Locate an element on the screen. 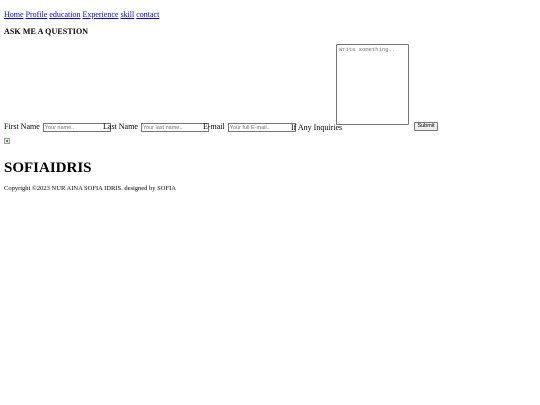 This screenshot has height=405, width=540. inquiries-textarea is located at coordinates (372, 84).